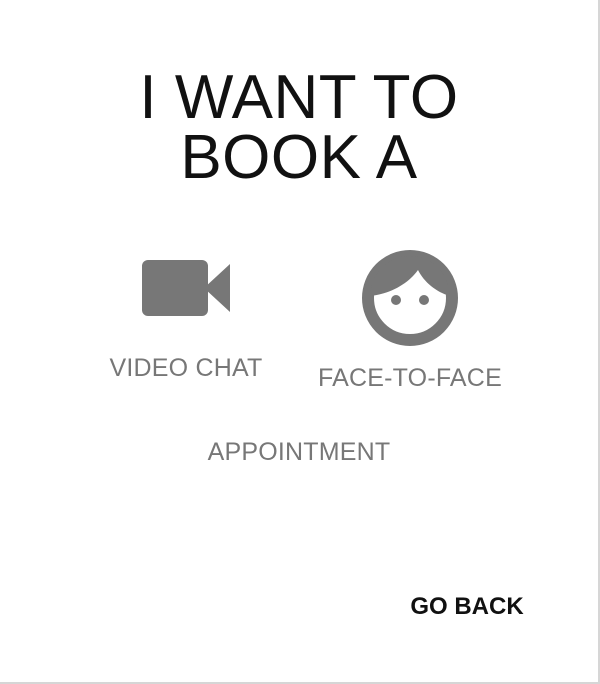 The image size is (600, 684). I want to click on face-to-face-label: FACE-TO-FACE, so click(410, 378).